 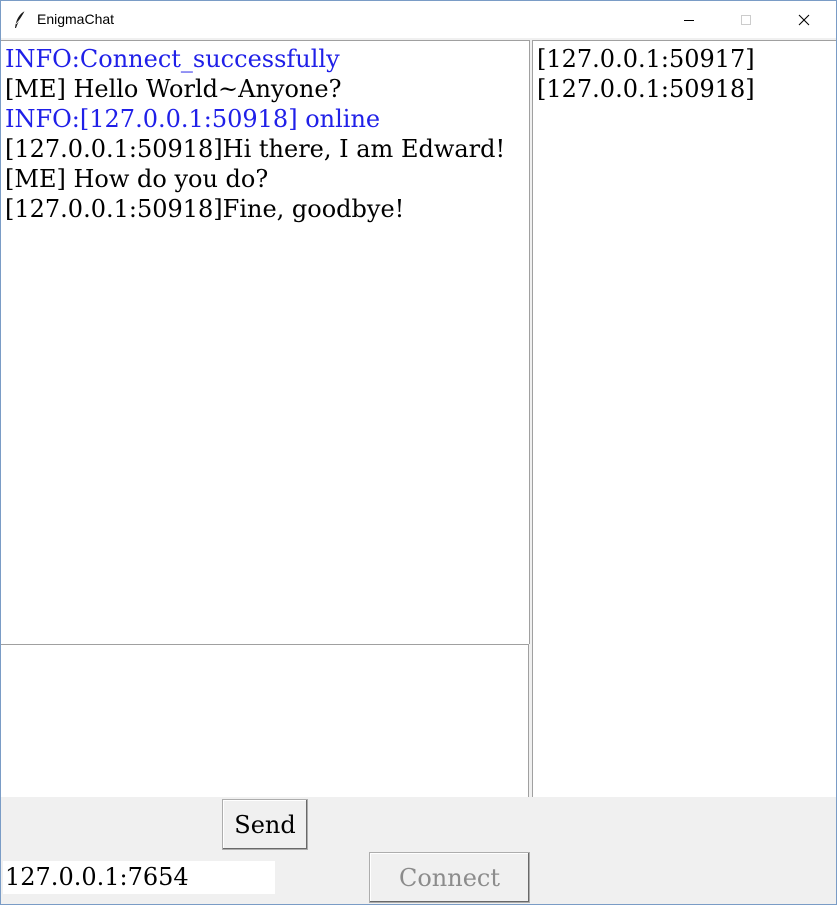 I want to click on window-title: EnigmaChat, so click(x=76, y=19).